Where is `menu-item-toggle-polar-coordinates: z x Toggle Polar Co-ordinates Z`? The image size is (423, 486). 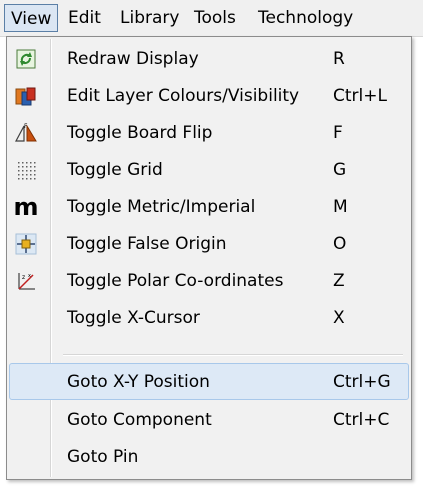
menu-item-toggle-polar-coordinates: z x Toggle Polar Co-ordinates Z is located at coordinates (209, 281).